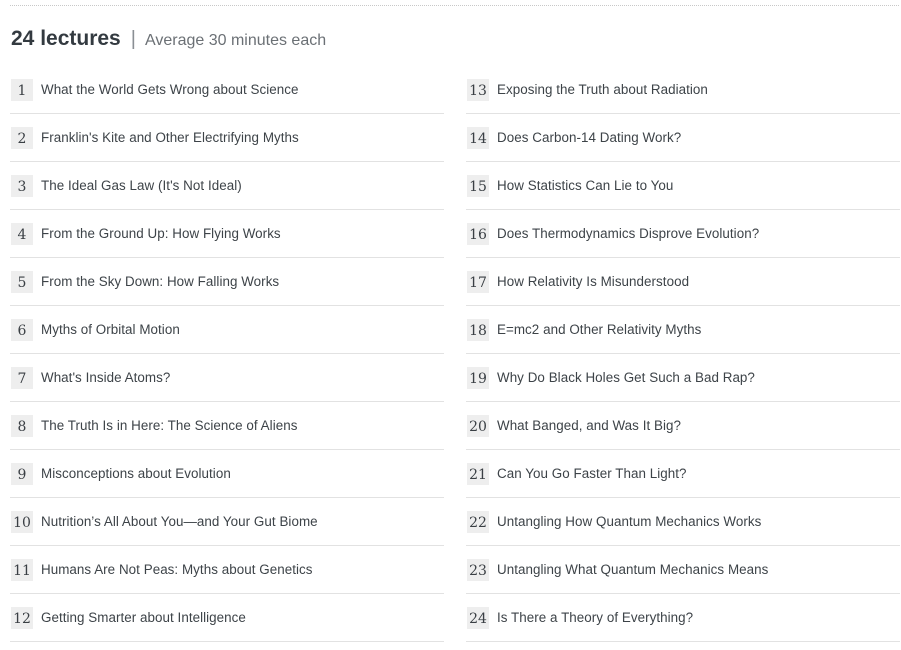  Describe the element at coordinates (592, 473) in the screenshot. I see `lecture-title: Can You Go Faster Than Light?` at that location.